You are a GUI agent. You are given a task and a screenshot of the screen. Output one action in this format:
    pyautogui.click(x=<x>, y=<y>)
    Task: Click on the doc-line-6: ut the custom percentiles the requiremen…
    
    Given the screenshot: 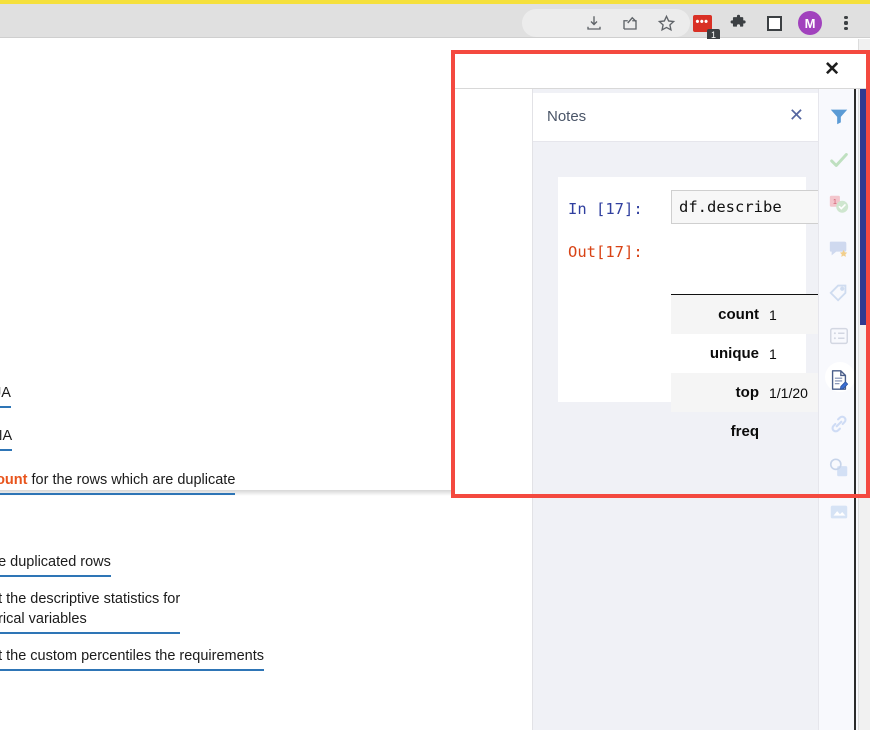 What is the action you would take?
    pyautogui.click(x=132, y=659)
    